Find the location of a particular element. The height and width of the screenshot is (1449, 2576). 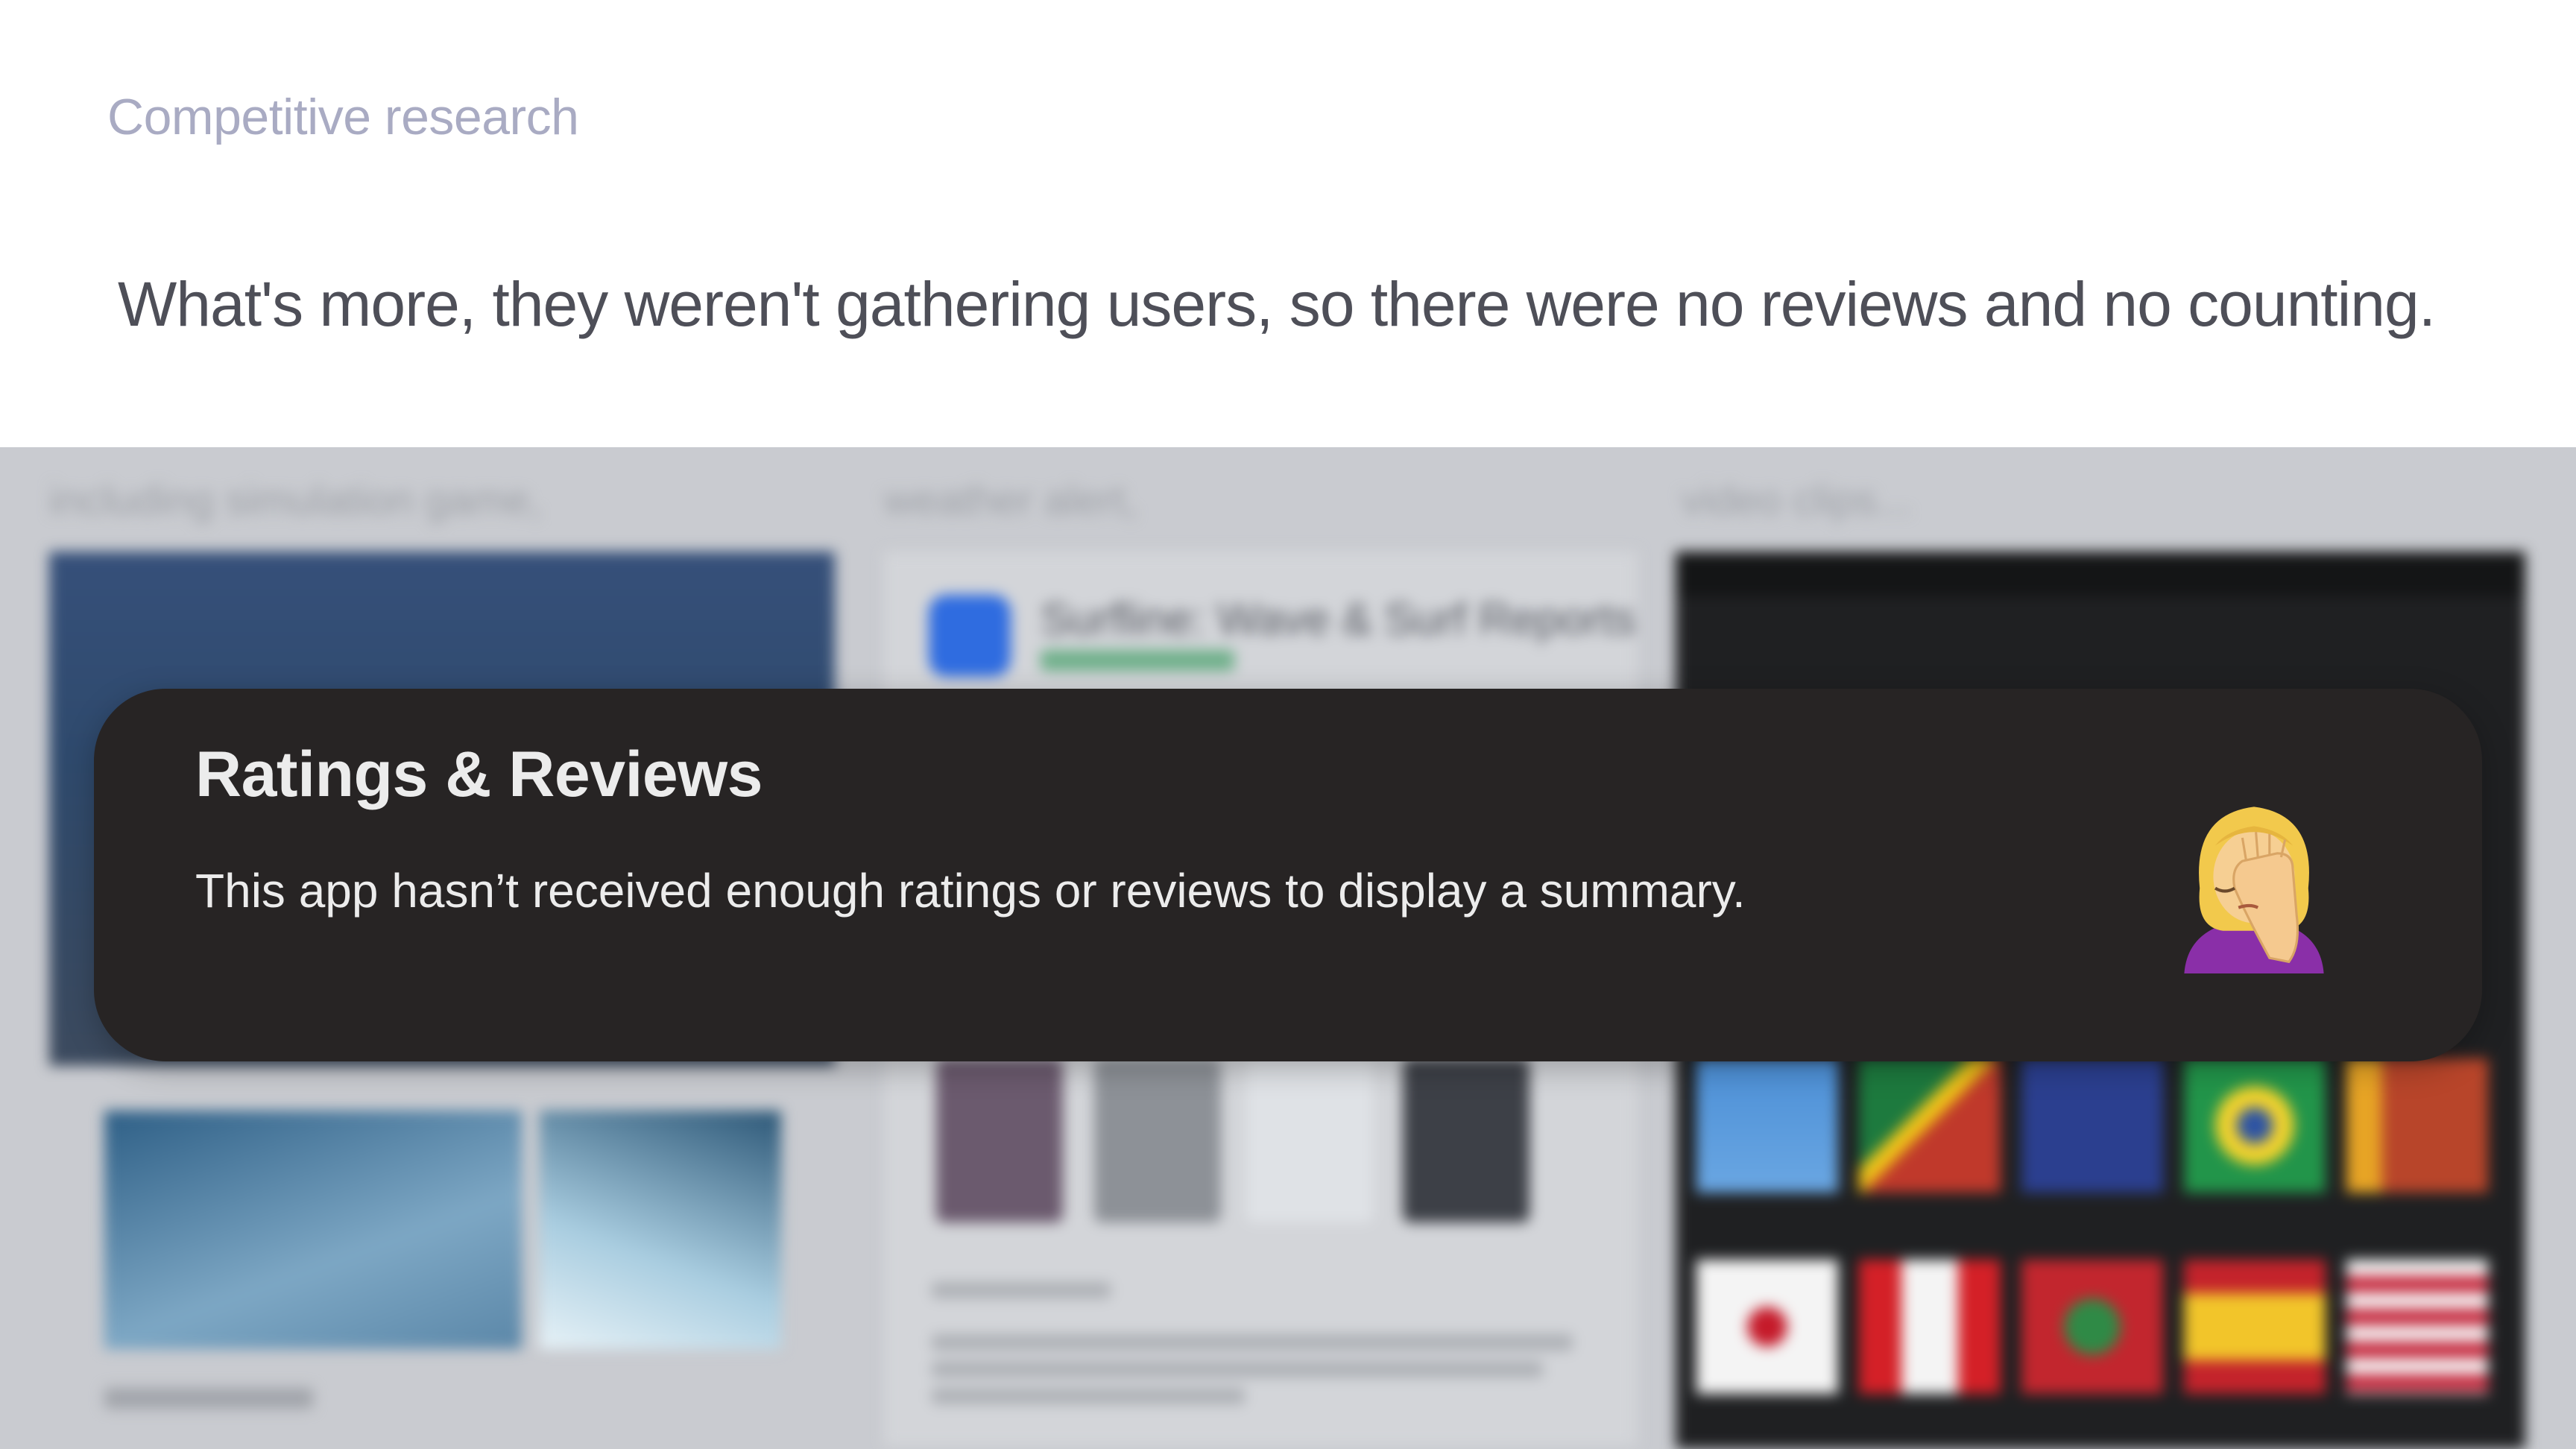

weather-about-line is located at coordinates (1022, 1290).